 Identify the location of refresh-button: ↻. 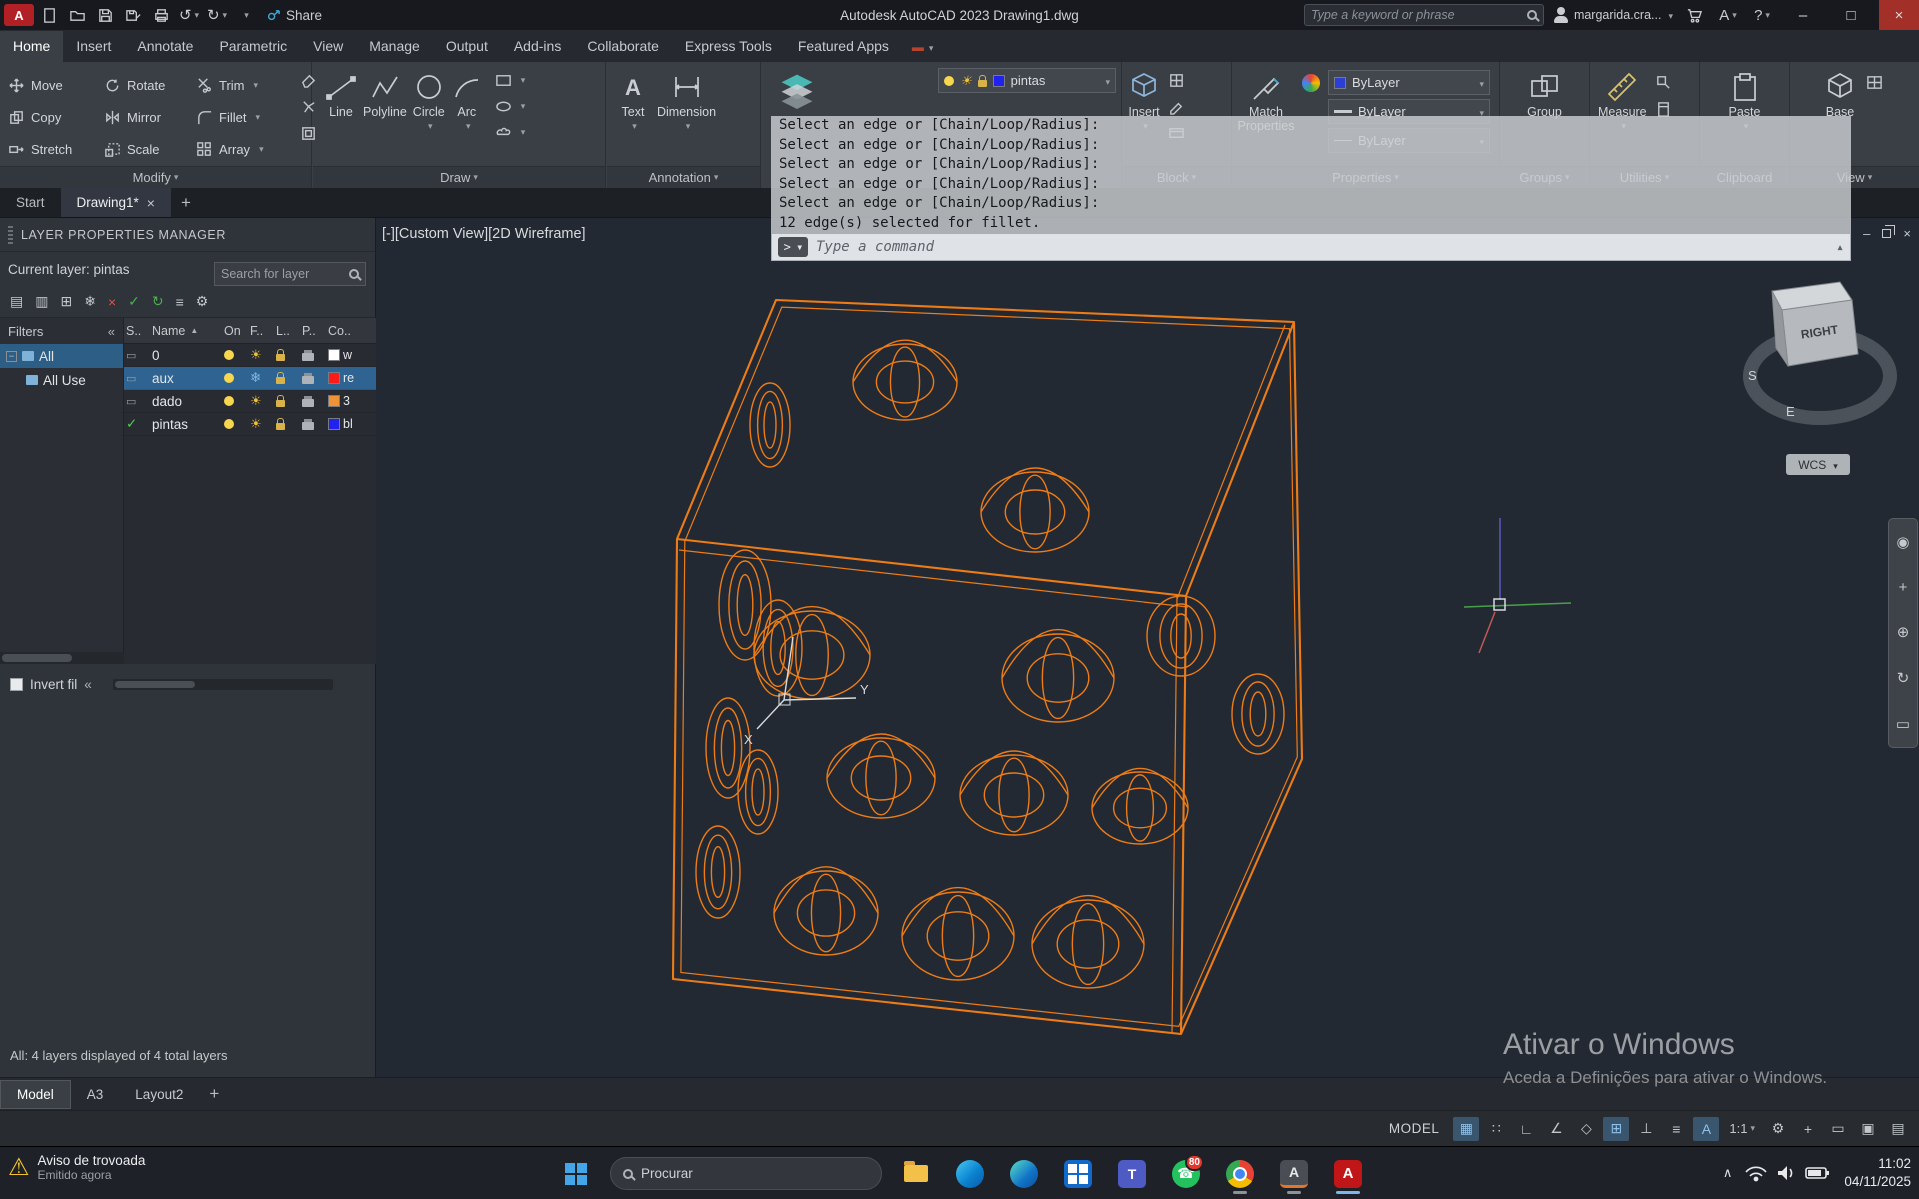
(158, 301).